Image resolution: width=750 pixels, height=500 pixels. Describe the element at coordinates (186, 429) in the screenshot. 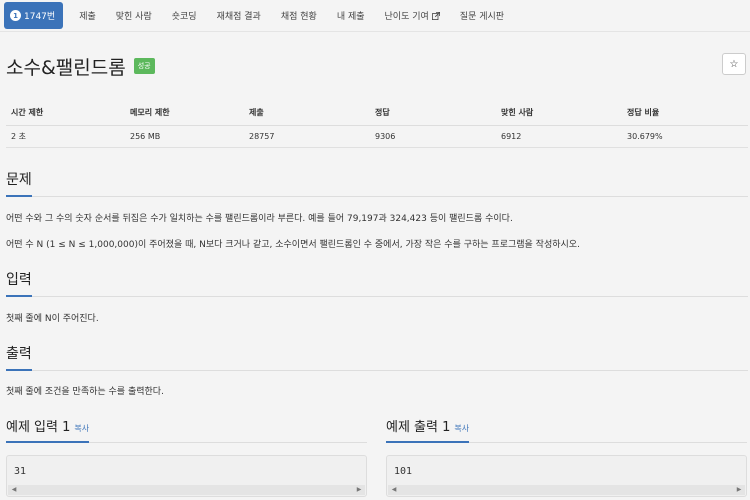

I see `sample-input-header: 예제 입력 1 복사` at that location.